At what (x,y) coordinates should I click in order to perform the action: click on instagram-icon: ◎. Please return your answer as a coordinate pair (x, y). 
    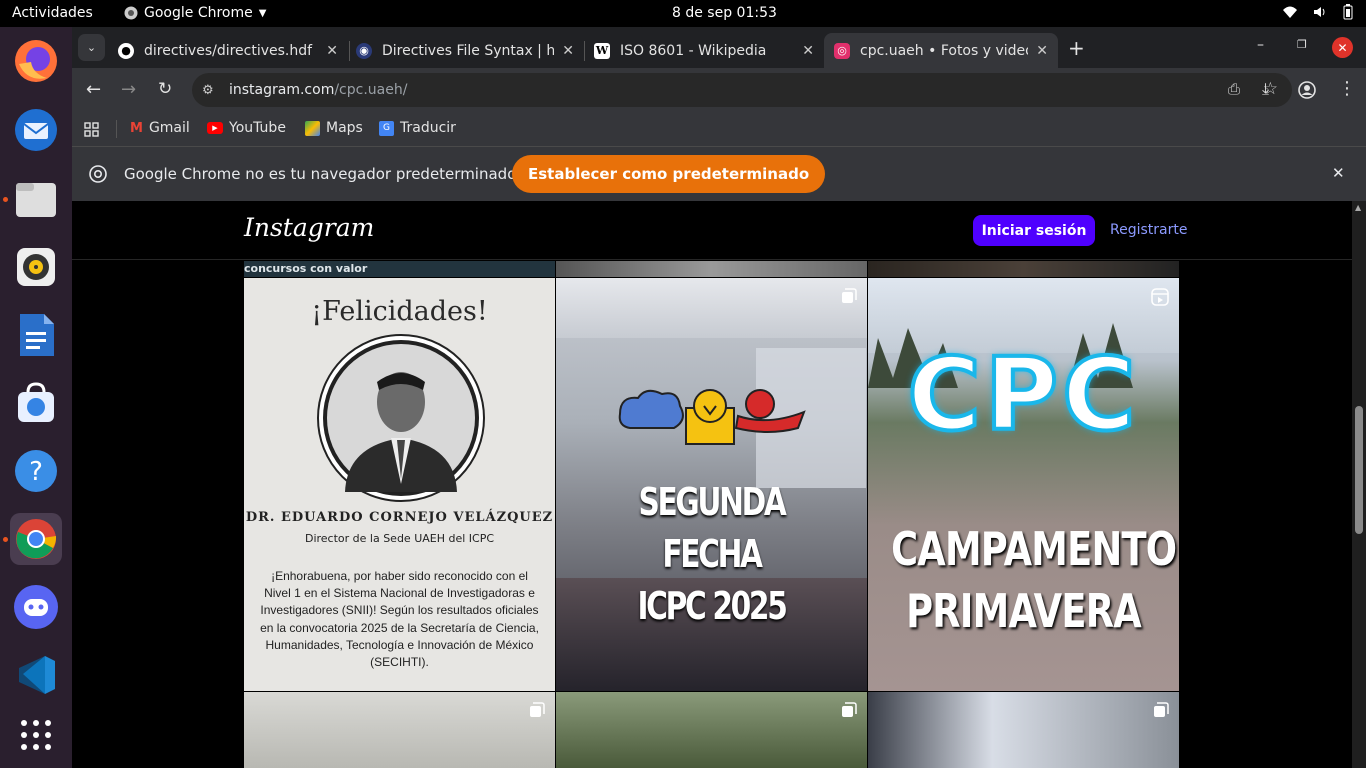
    Looking at the image, I should click on (842, 50).